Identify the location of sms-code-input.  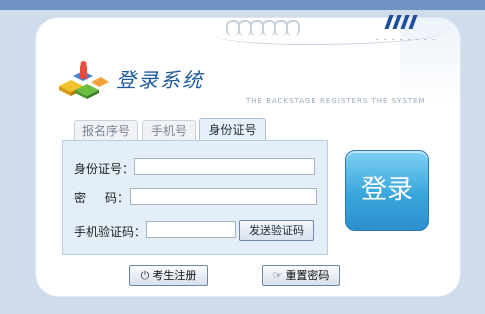
(191, 229).